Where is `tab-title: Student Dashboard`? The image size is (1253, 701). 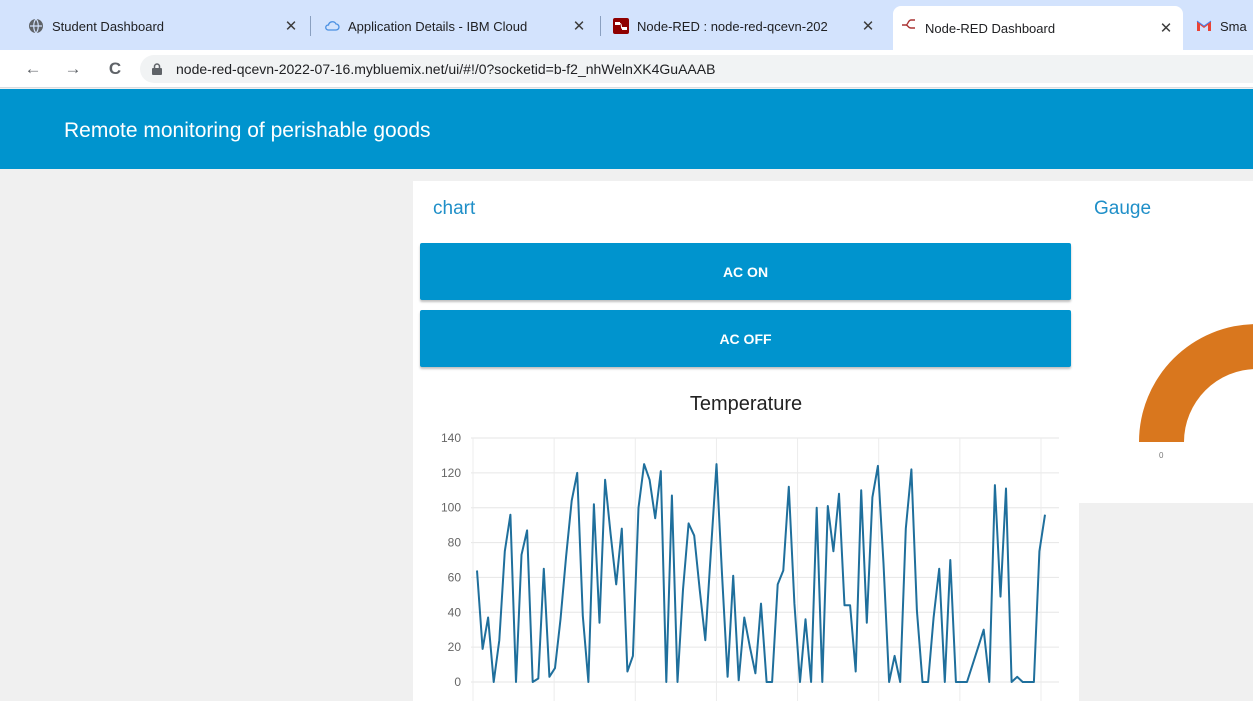
tab-title: Student Dashboard is located at coordinates (108, 26).